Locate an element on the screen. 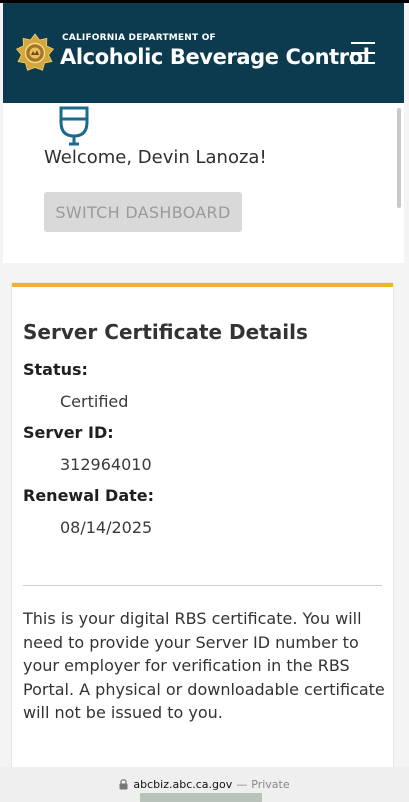 This screenshot has width=409, height=802. url-text: abcbiz.abc.ca.gov is located at coordinates (183, 784).